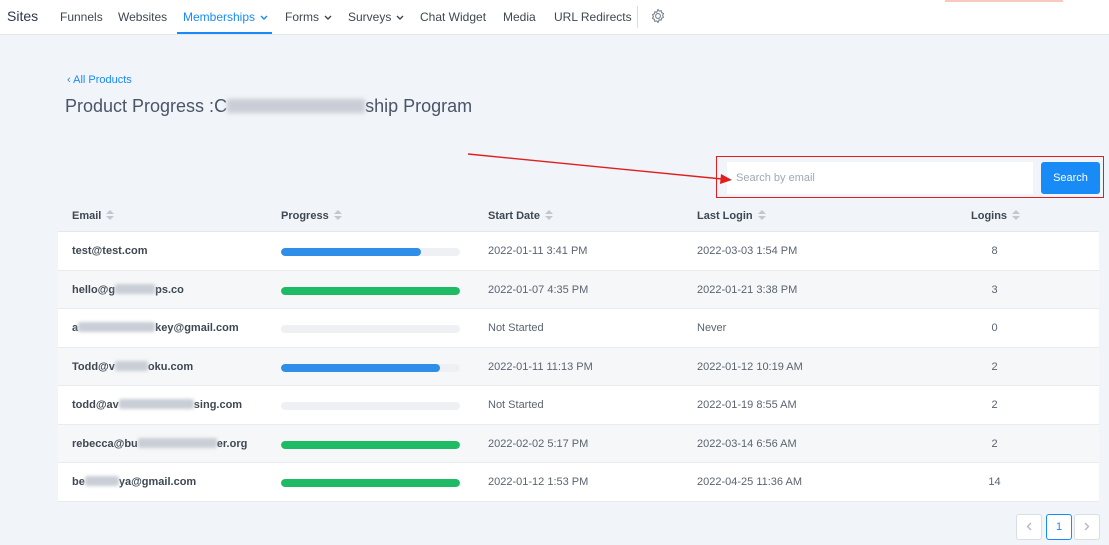 The image size is (1109, 545). What do you see at coordinates (87, 216) in the screenshot?
I see `column-header-label: Email` at bounding box center [87, 216].